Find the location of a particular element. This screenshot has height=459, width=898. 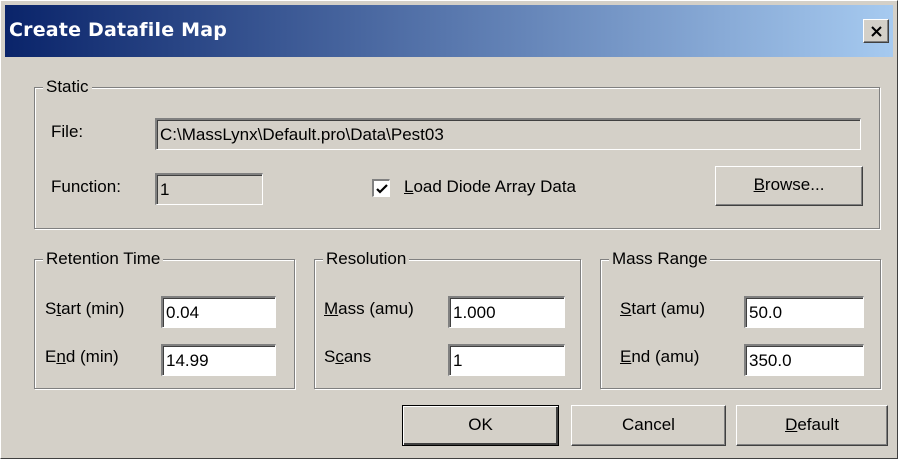

checkmark-icon is located at coordinates (382, 189).